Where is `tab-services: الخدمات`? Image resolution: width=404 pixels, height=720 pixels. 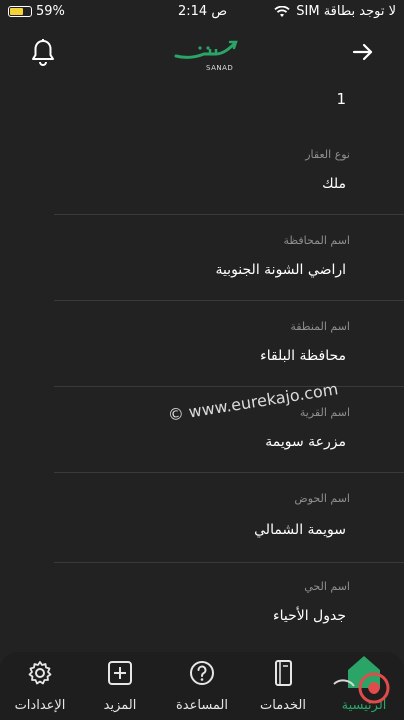
tab-services: الخدمات is located at coordinates (283, 688).